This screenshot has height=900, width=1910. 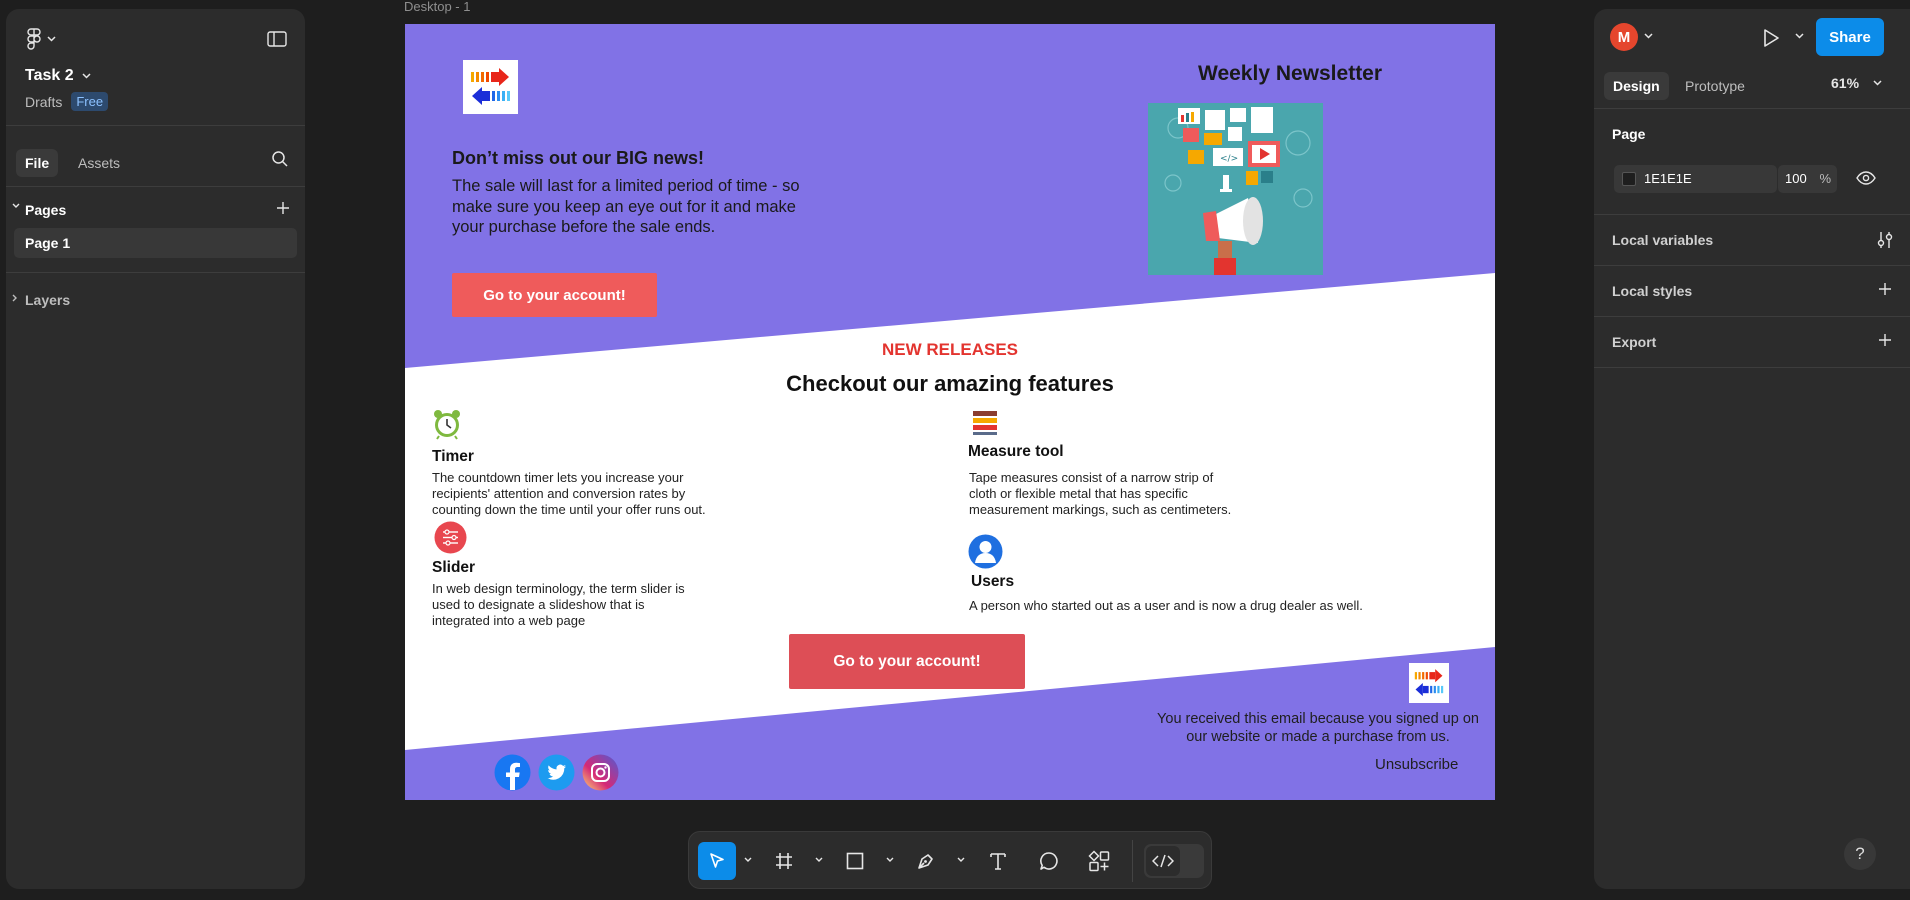 What do you see at coordinates (1636, 86) in the screenshot?
I see `tab-design: Design` at bounding box center [1636, 86].